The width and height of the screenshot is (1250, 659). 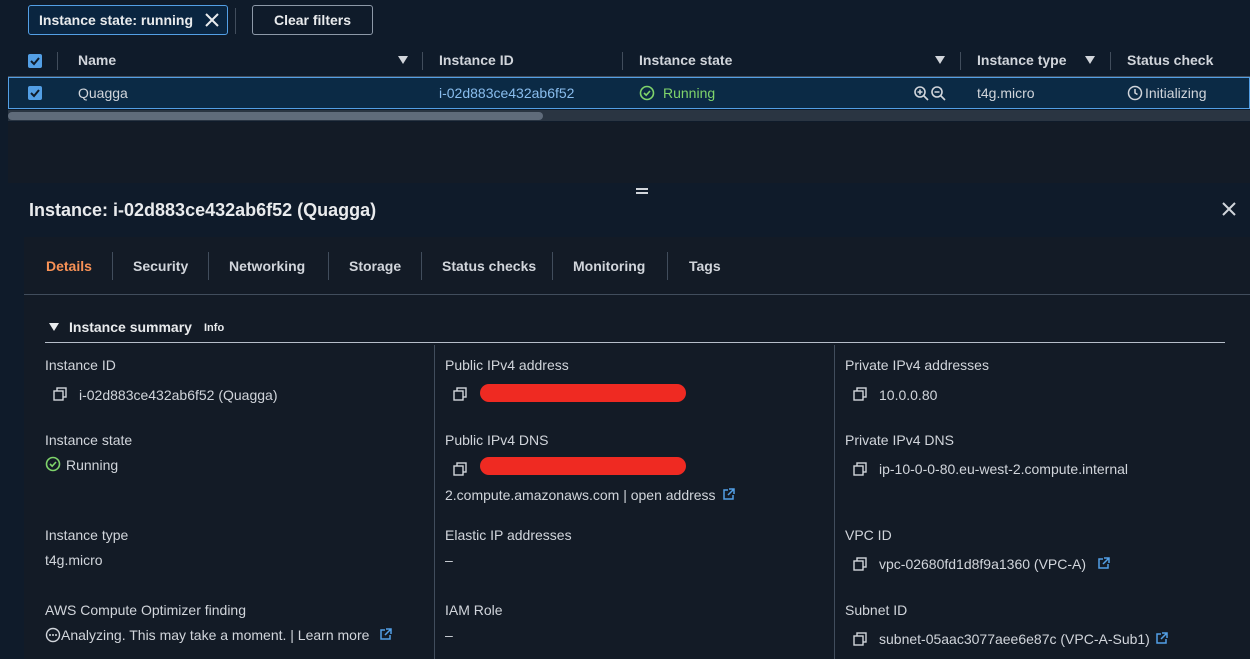 What do you see at coordinates (89, 440) in the screenshot?
I see `instance-state-label: Instance state` at bounding box center [89, 440].